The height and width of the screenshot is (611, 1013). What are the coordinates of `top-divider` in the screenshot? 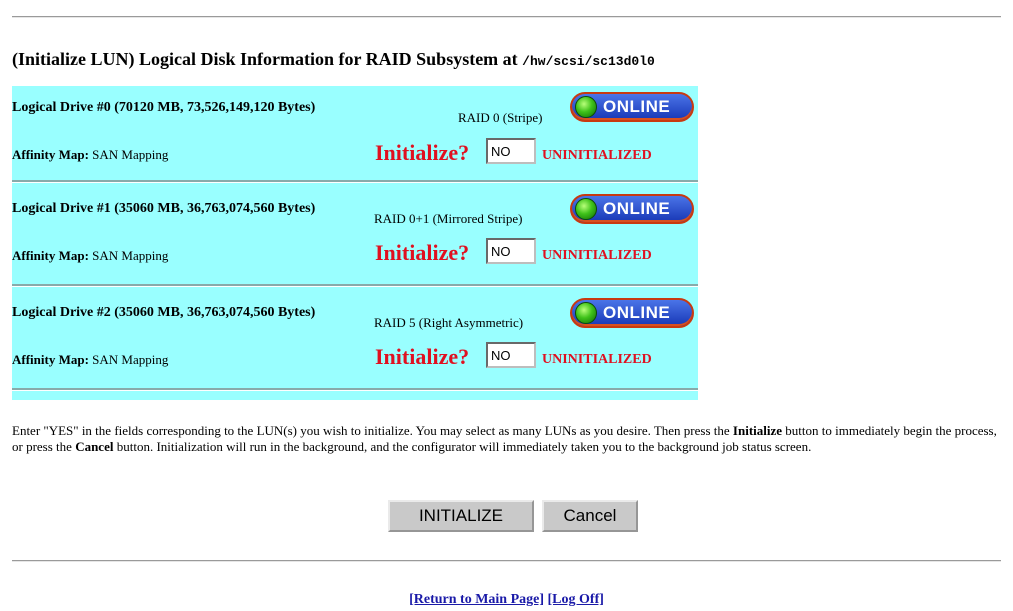 It's located at (506, 17).